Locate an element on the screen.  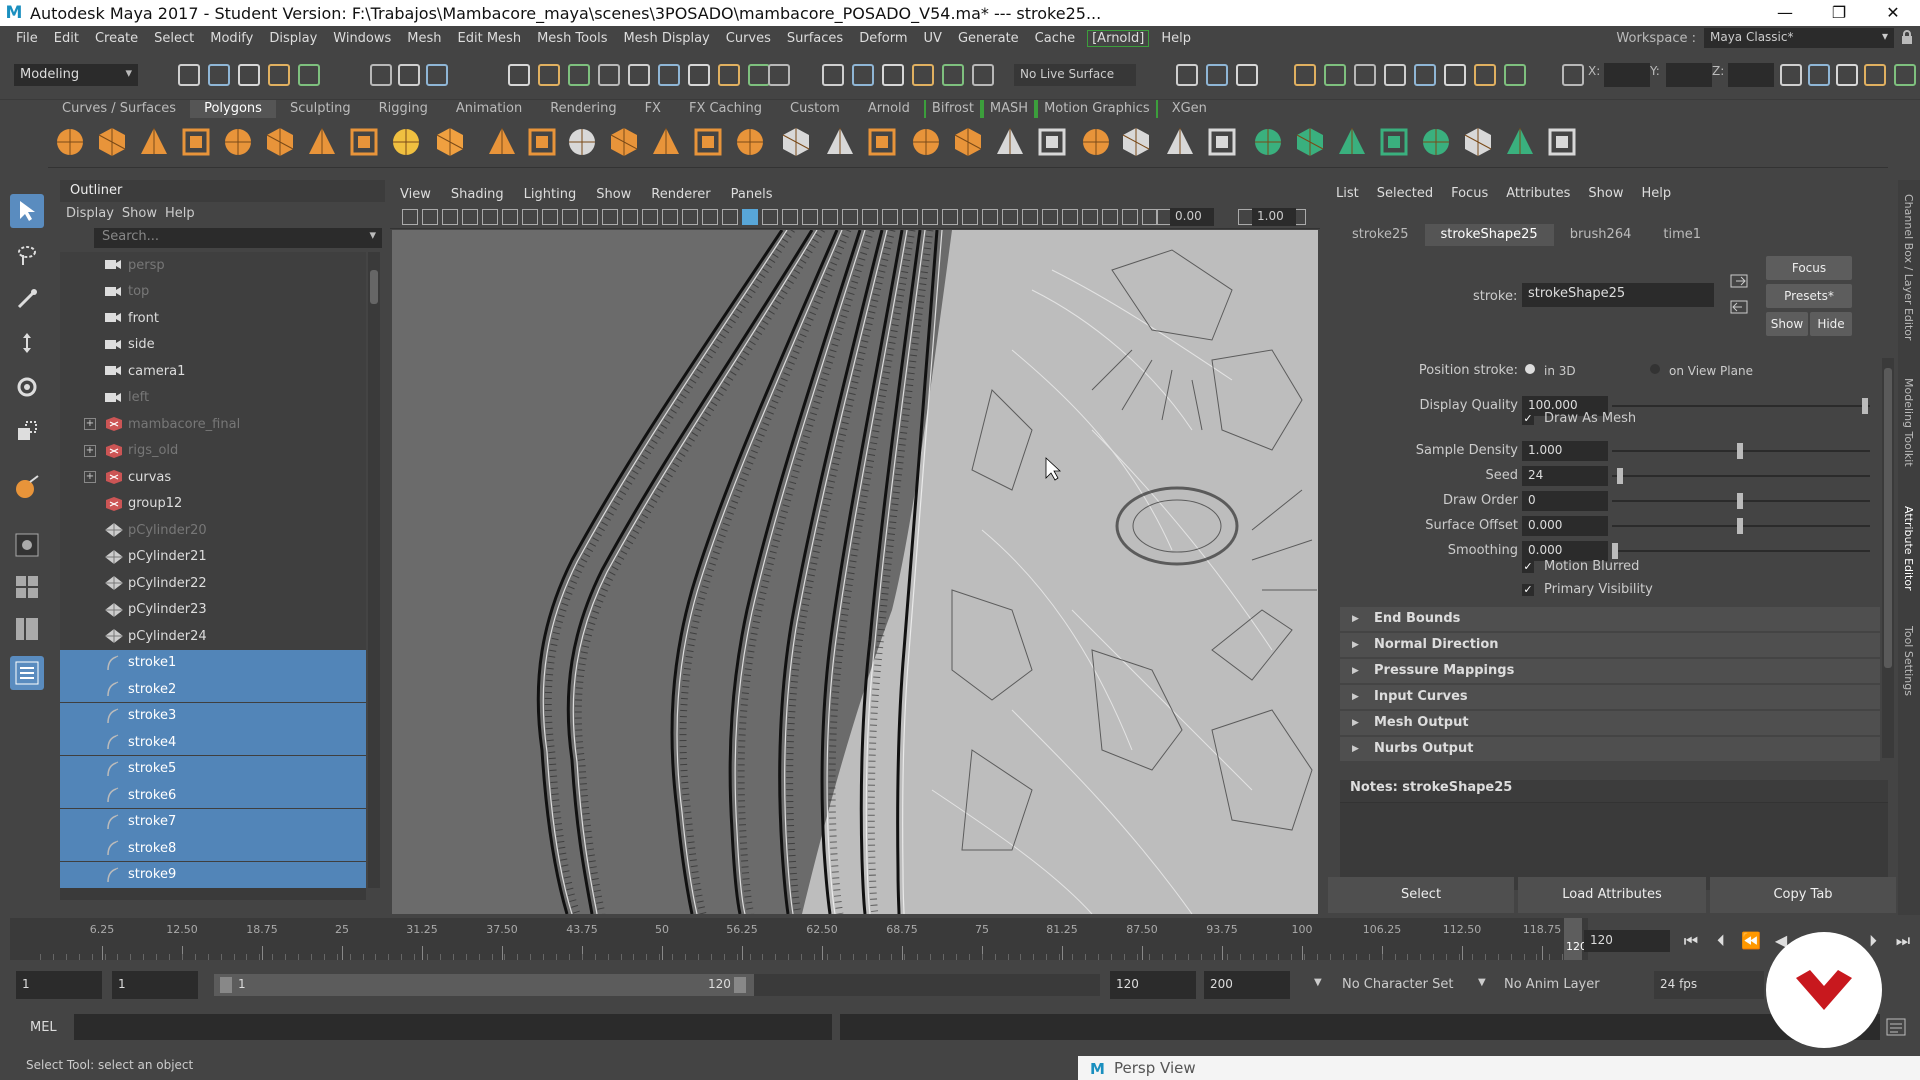
single-perspective-layout-icon is located at coordinates (27, 545).